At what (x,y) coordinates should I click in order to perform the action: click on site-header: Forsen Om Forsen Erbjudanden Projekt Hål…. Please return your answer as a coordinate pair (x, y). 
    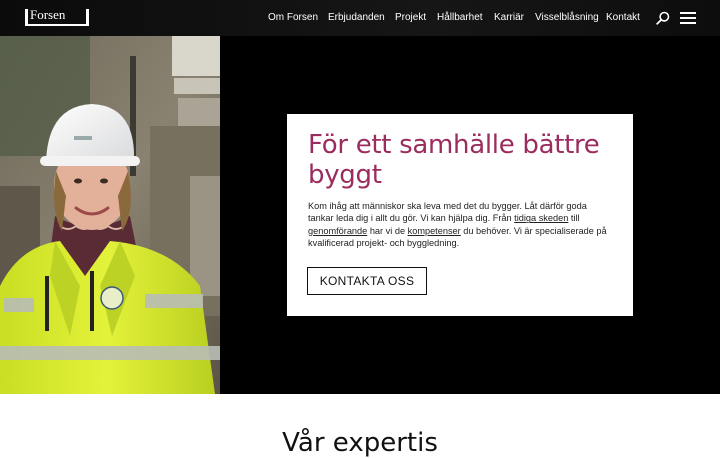
    Looking at the image, I should click on (360, 18).